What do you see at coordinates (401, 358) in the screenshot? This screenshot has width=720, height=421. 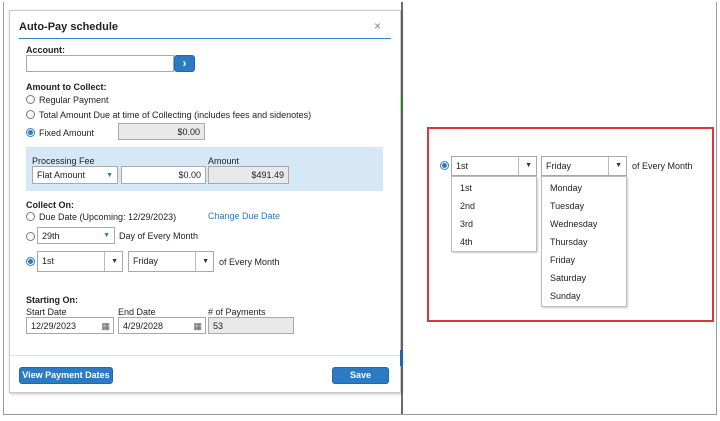 I see `background-accent` at bounding box center [401, 358].